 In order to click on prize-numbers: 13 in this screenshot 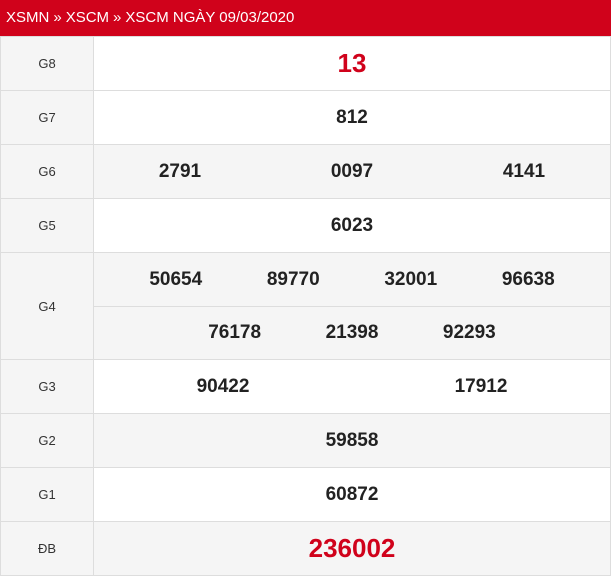, I will do `click(352, 63)`.